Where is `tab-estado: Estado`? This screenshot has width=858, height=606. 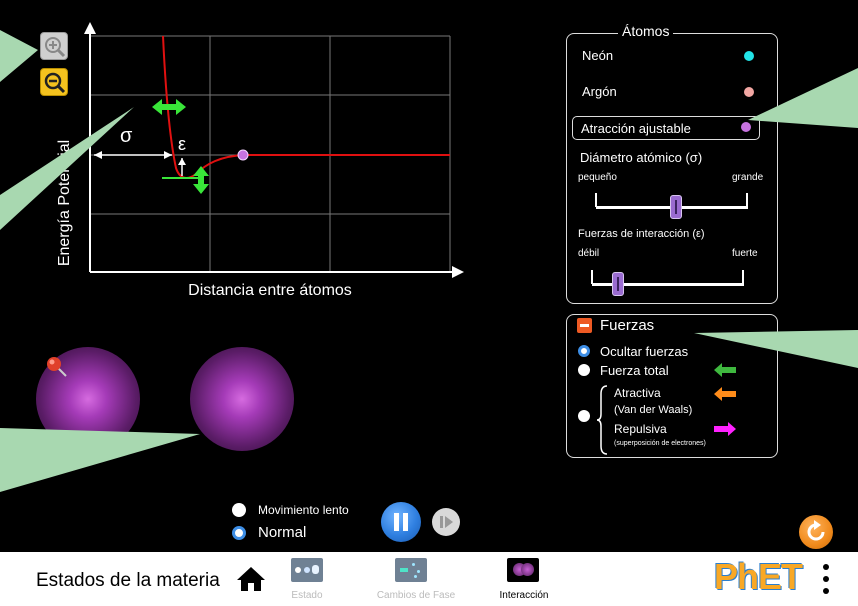
tab-estado: Estado is located at coordinates (307, 580).